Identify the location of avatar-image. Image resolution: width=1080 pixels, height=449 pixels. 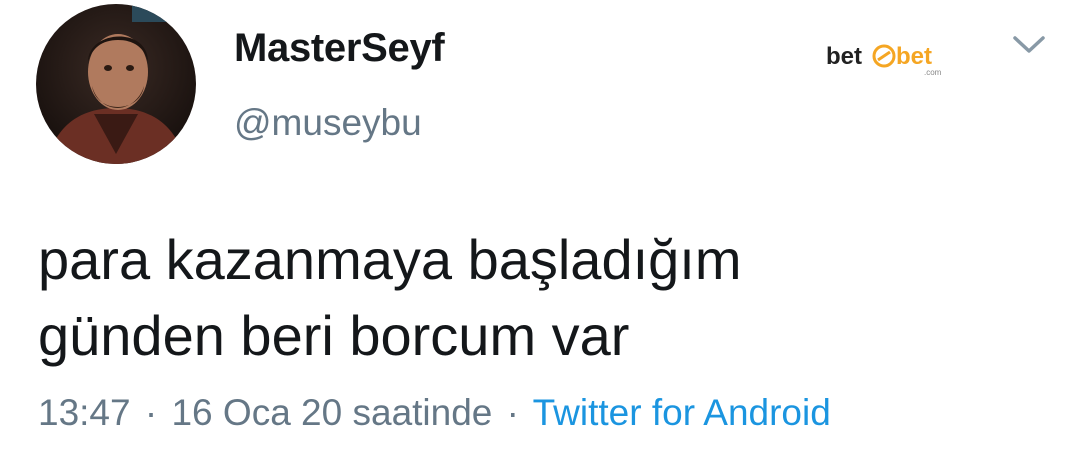
(116, 84).